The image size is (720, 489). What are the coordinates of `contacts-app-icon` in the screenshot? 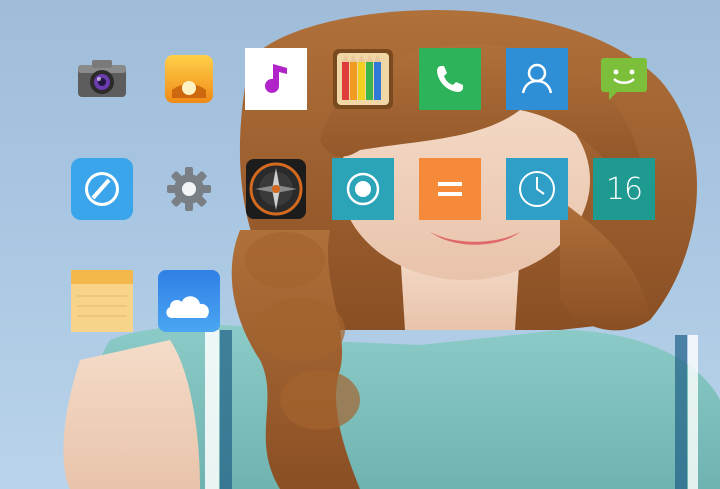 It's located at (537, 79).